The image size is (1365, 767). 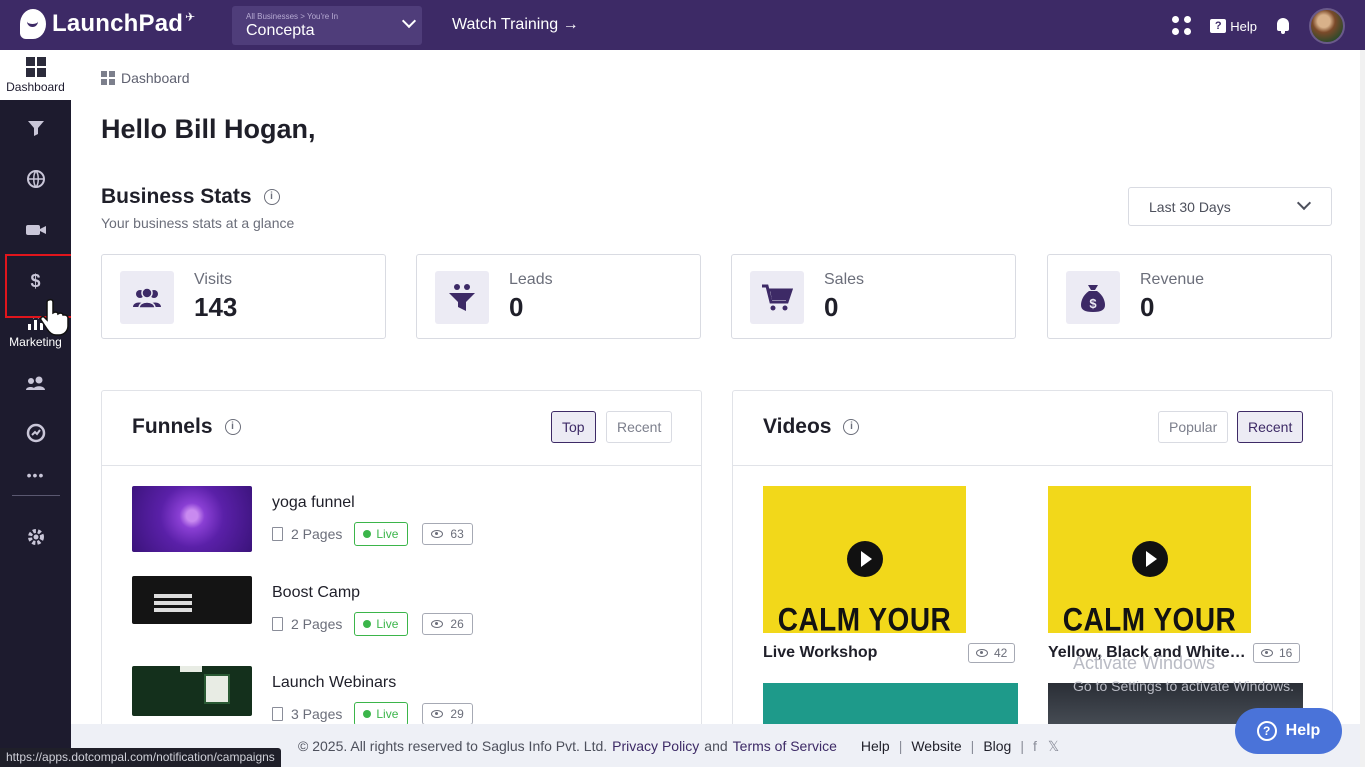 I want to click on footer-and: and, so click(x=716, y=746).